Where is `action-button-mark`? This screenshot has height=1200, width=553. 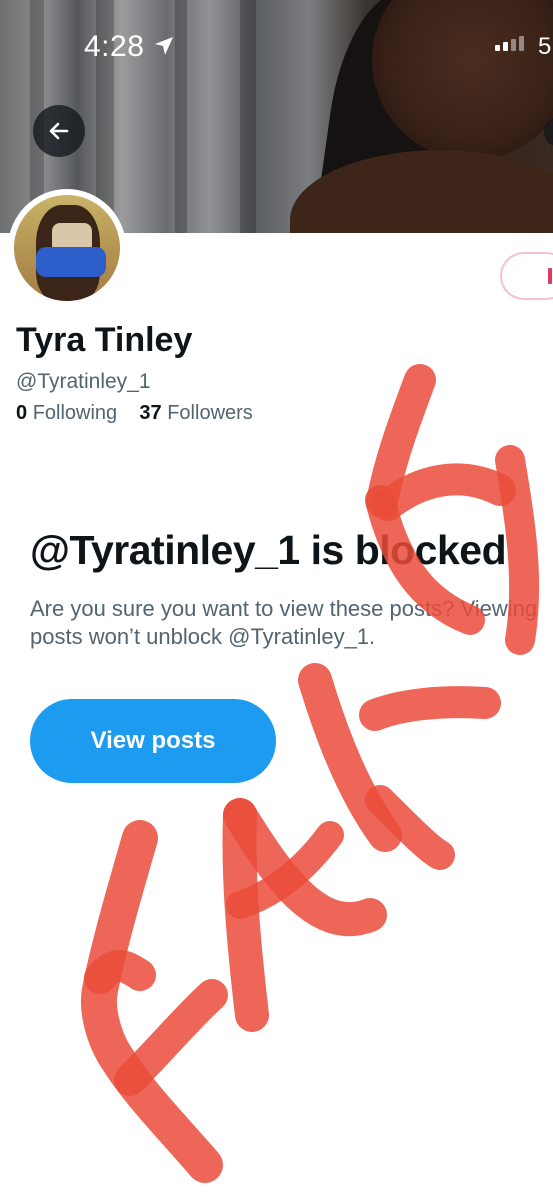
action-button-mark is located at coordinates (550, 276).